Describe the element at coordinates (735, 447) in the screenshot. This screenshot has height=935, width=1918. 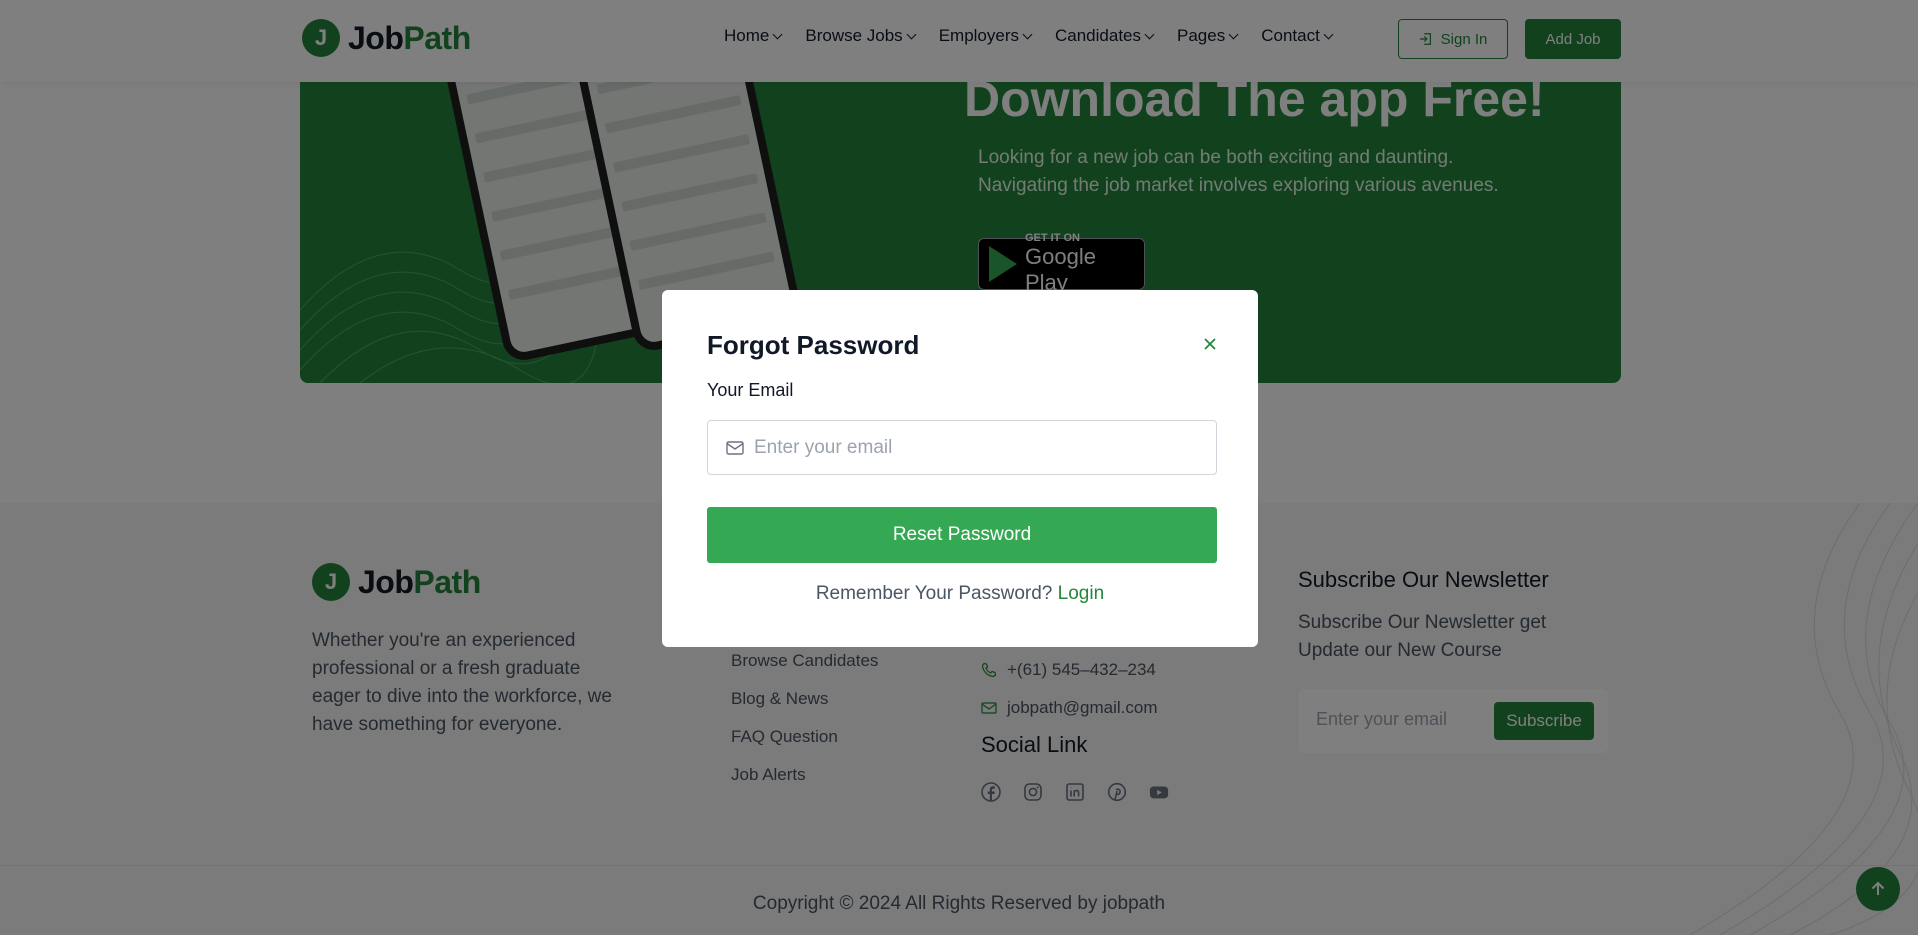
I see `mail-icon` at that location.